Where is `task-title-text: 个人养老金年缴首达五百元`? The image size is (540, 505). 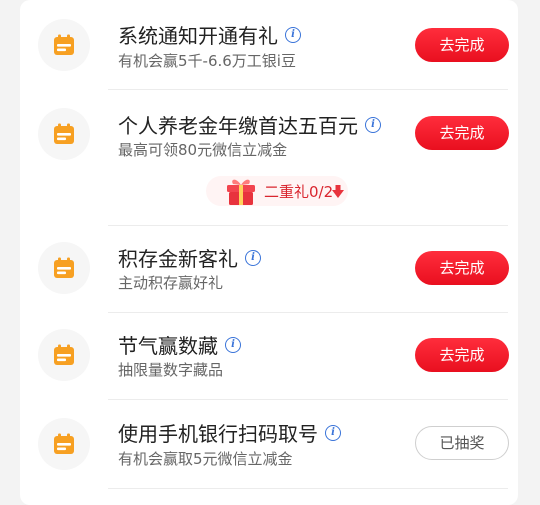
task-title-text: 个人养老金年缴首达五百元 is located at coordinates (238, 126).